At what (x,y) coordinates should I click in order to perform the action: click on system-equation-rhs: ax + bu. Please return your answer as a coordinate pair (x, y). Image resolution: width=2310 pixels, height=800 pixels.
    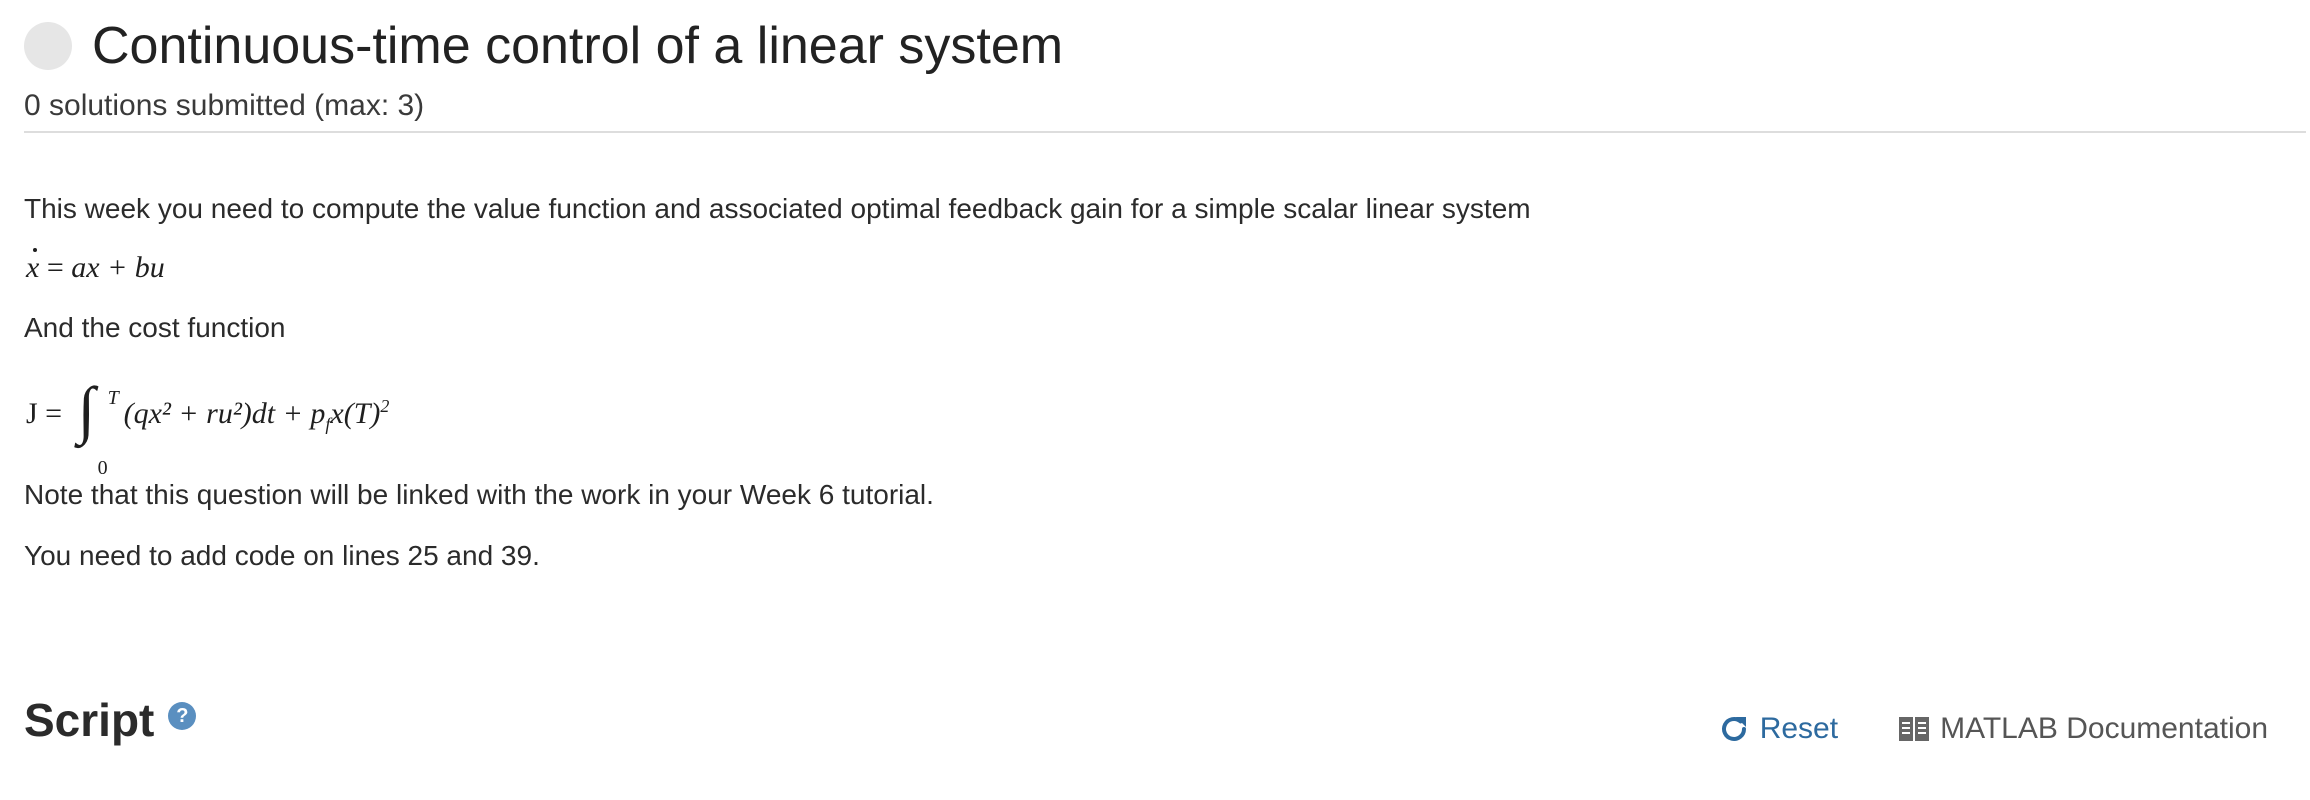
    Looking at the image, I should click on (118, 267).